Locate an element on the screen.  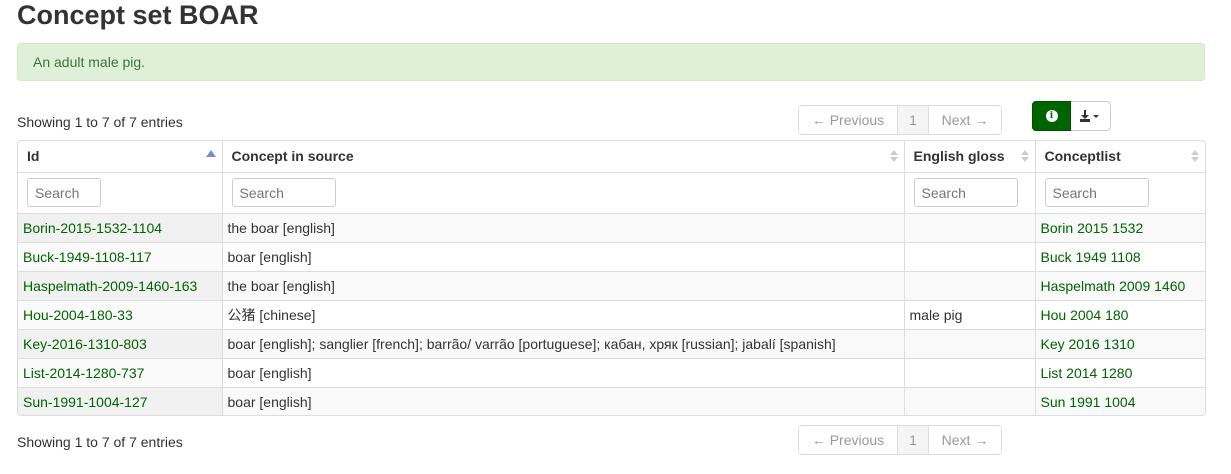
concept-id-link: Sun-1991-1004-127 is located at coordinates (85, 402).